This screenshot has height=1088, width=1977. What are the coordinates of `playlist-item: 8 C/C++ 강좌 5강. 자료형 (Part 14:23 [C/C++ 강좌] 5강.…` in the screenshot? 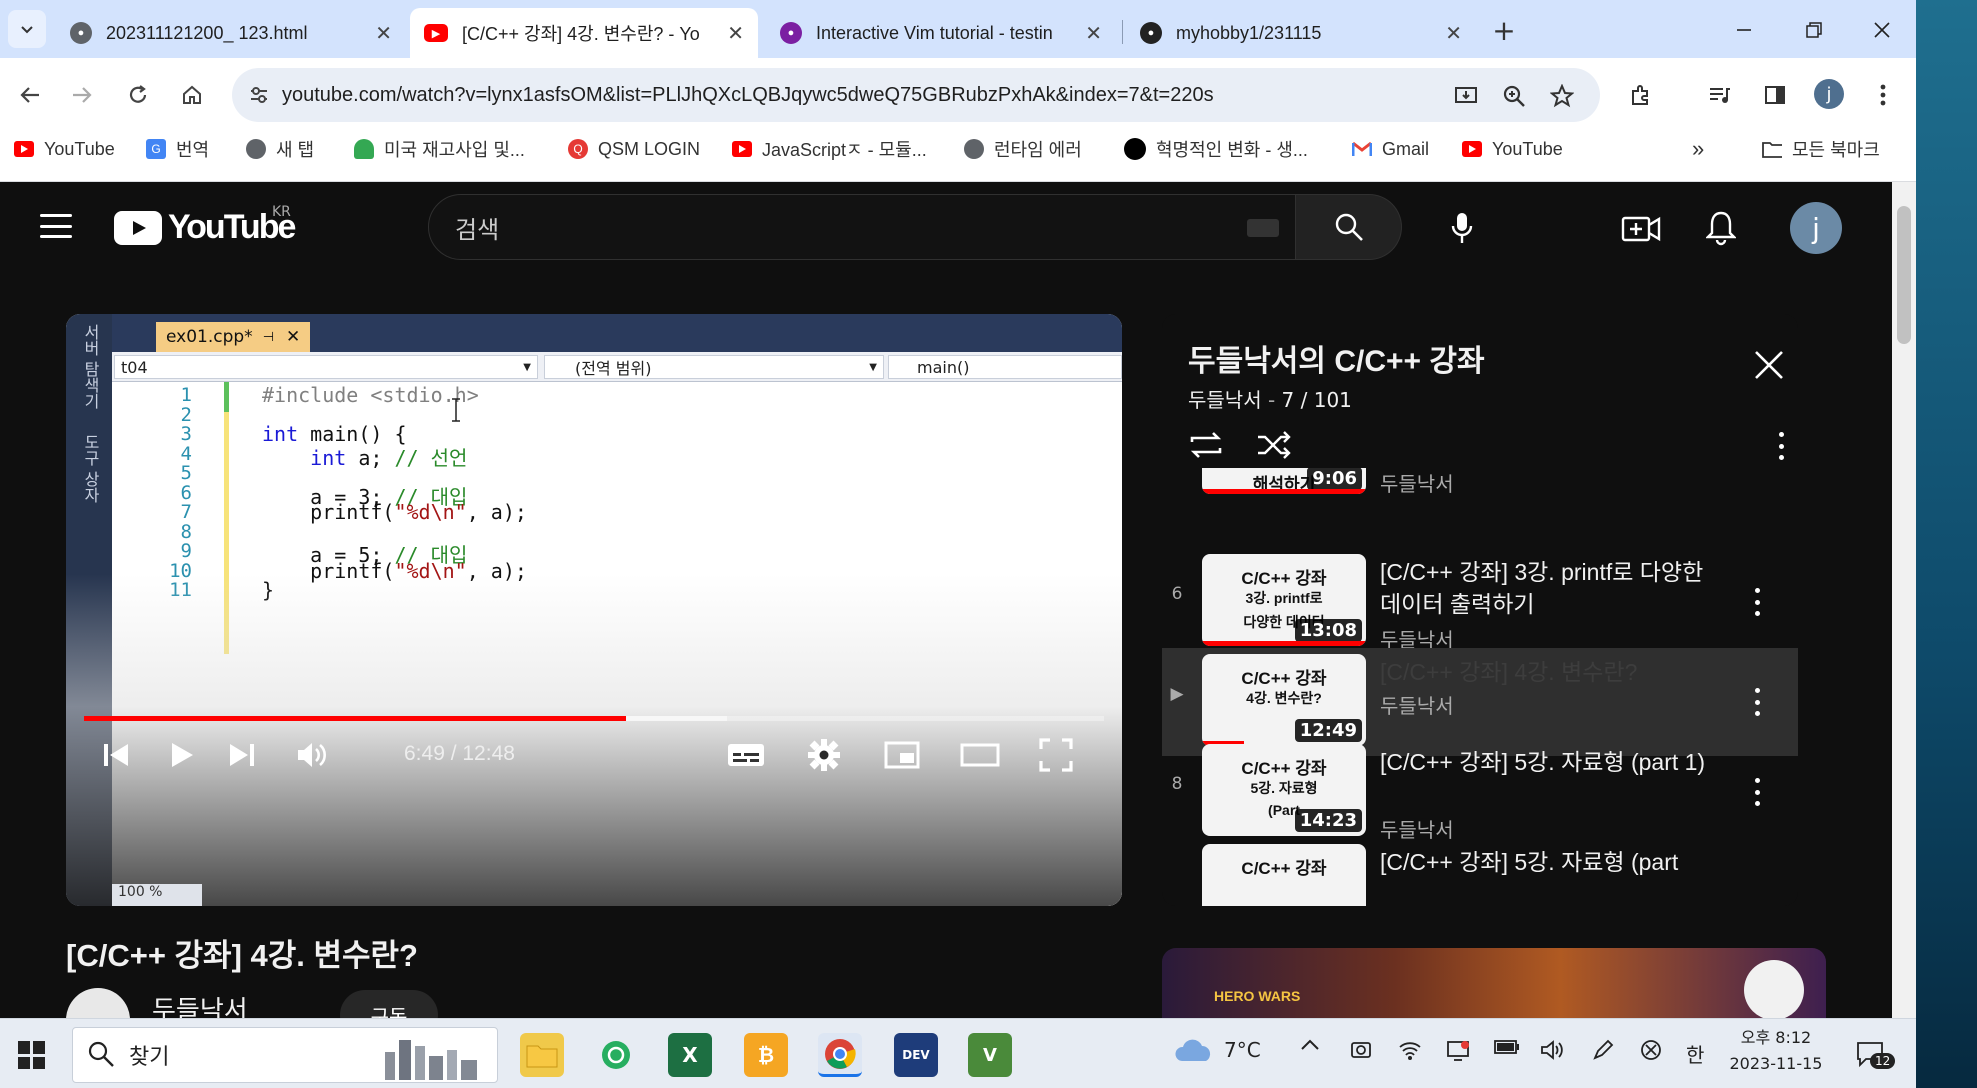 It's located at (1480, 792).